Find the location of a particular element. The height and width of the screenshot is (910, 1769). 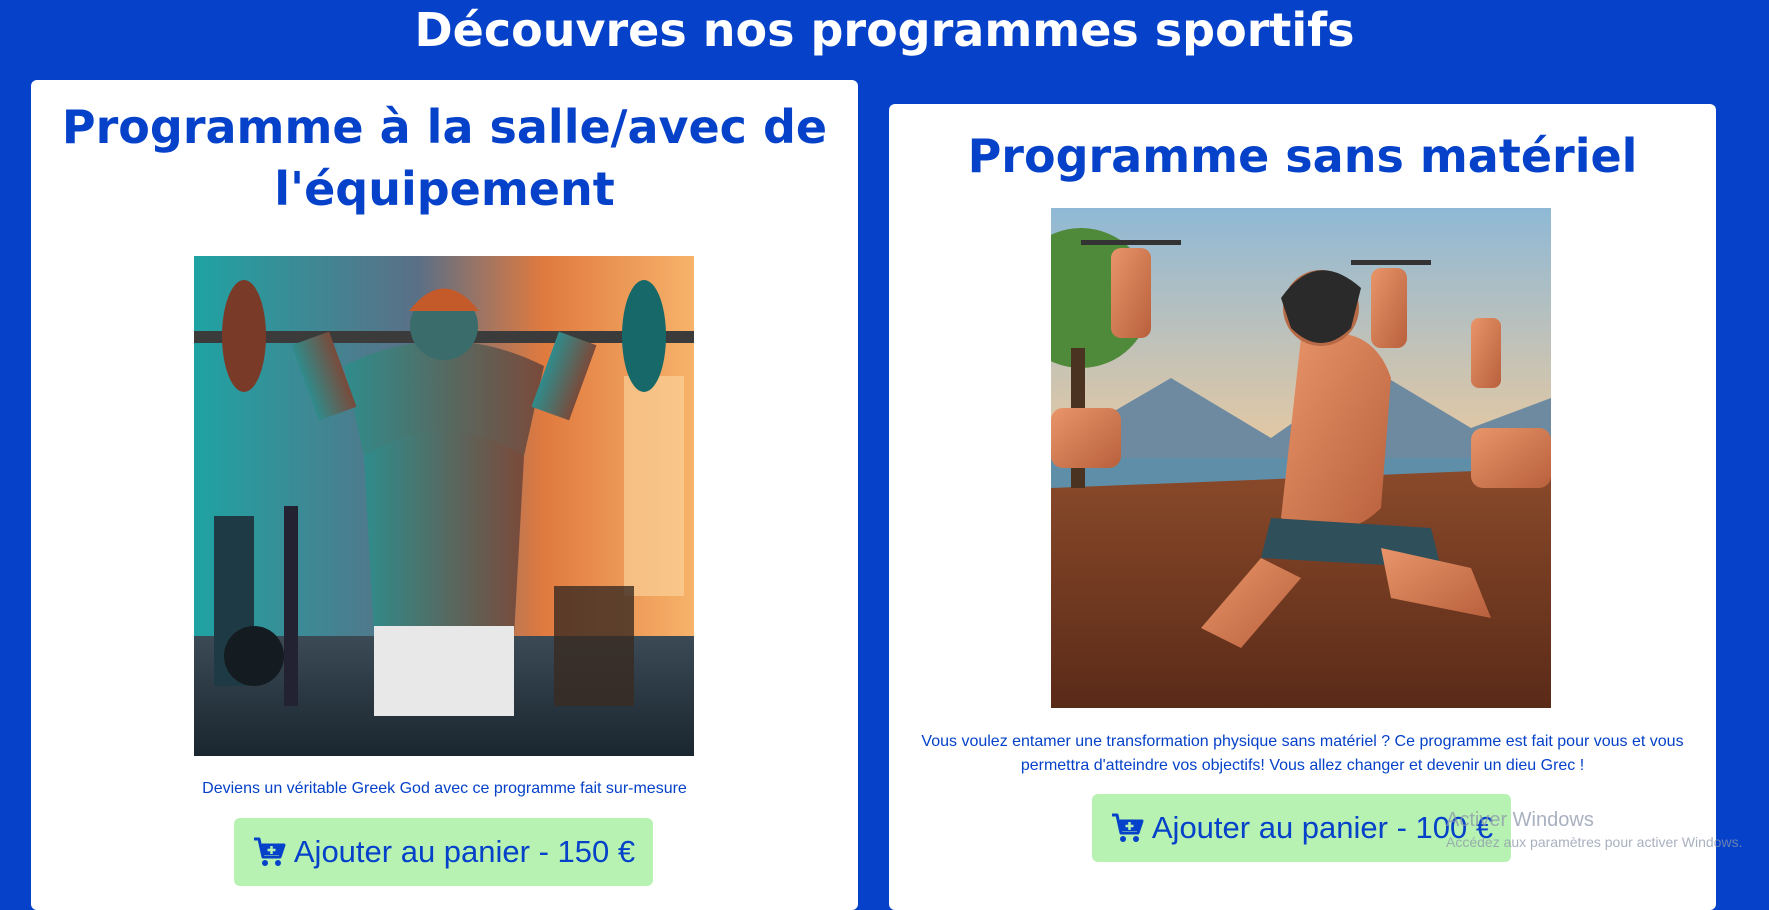

card-title-bodyweight: Programme sans matériel is located at coordinates (1302, 156).